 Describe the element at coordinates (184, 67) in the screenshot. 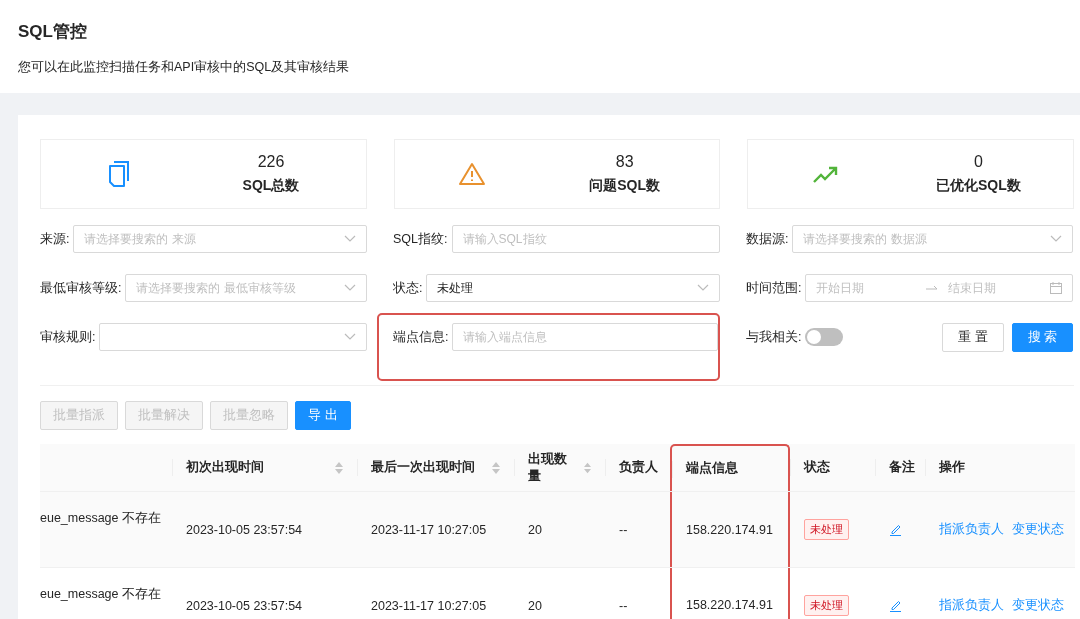

I see `page-subtitle: 您可以在此监控扫描任务和API审核中的SQL及其审核结果` at that location.